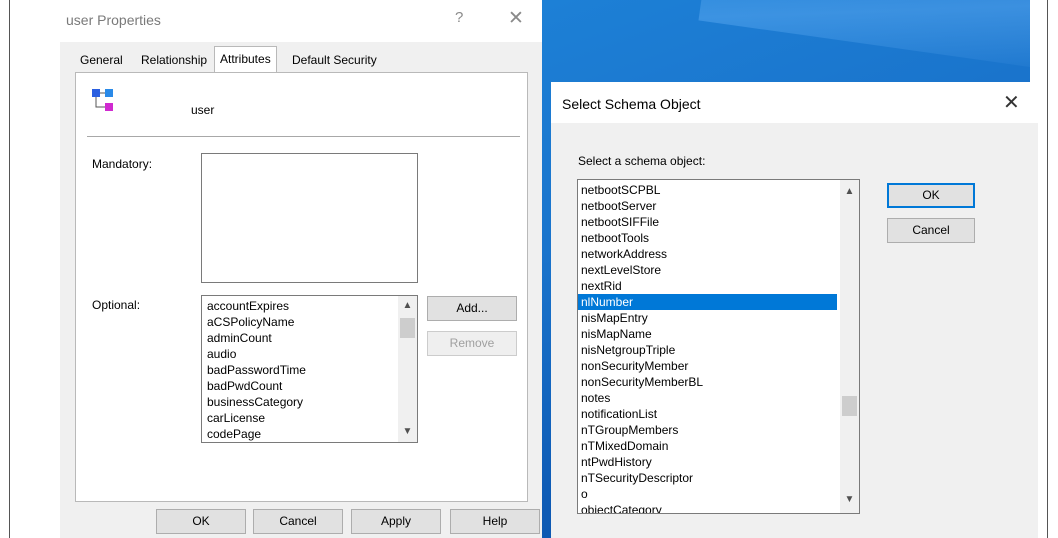 The width and height of the screenshot is (1058, 538). I want to click on list-item: controlAccessRights, so click(261, 442).